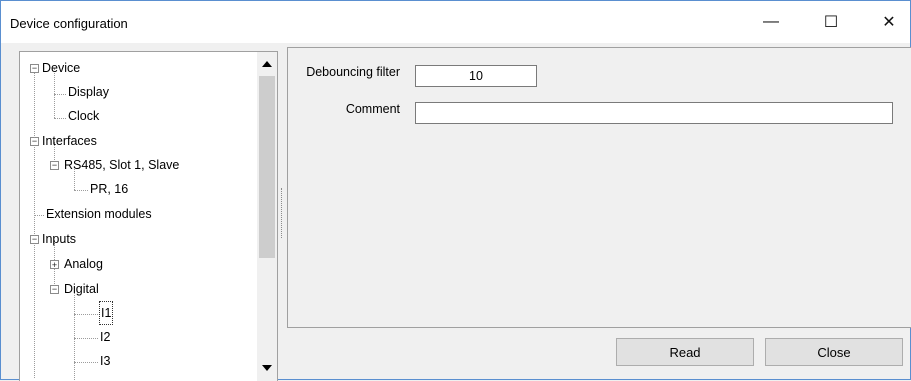 The image size is (911, 381). What do you see at coordinates (109, 189) in the screenshot?
I see `tree-item-label: PR, 16` at bounding box center [109, 189].